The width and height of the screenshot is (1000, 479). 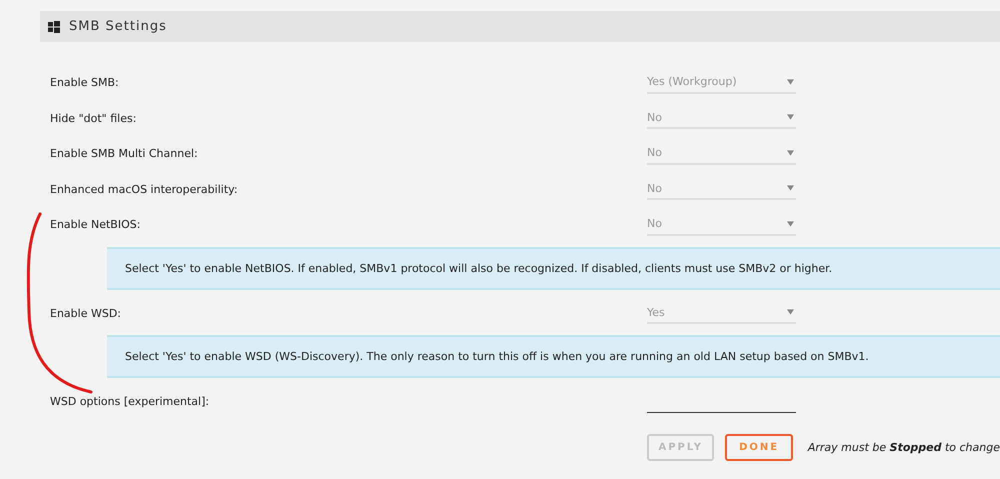 I want to click on status-note: Array must be Stopped to change, so click(x=904, y=447).